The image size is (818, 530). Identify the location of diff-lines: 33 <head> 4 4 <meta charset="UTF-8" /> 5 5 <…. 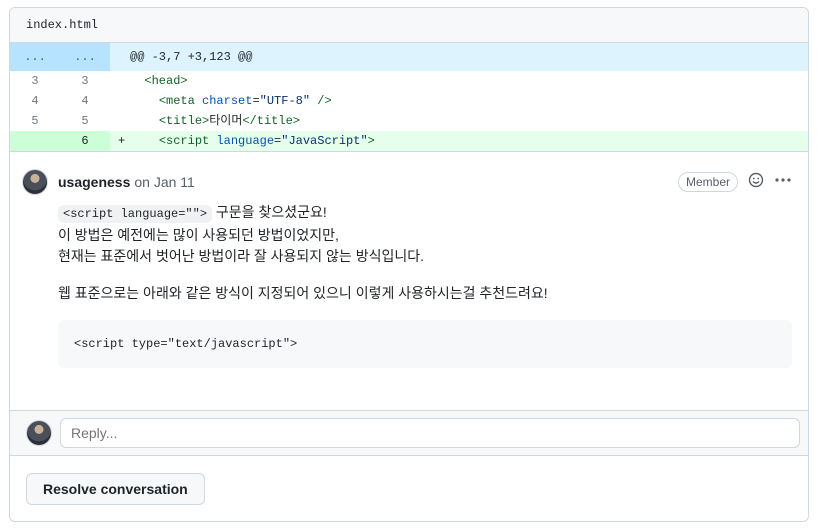
(409, 111).